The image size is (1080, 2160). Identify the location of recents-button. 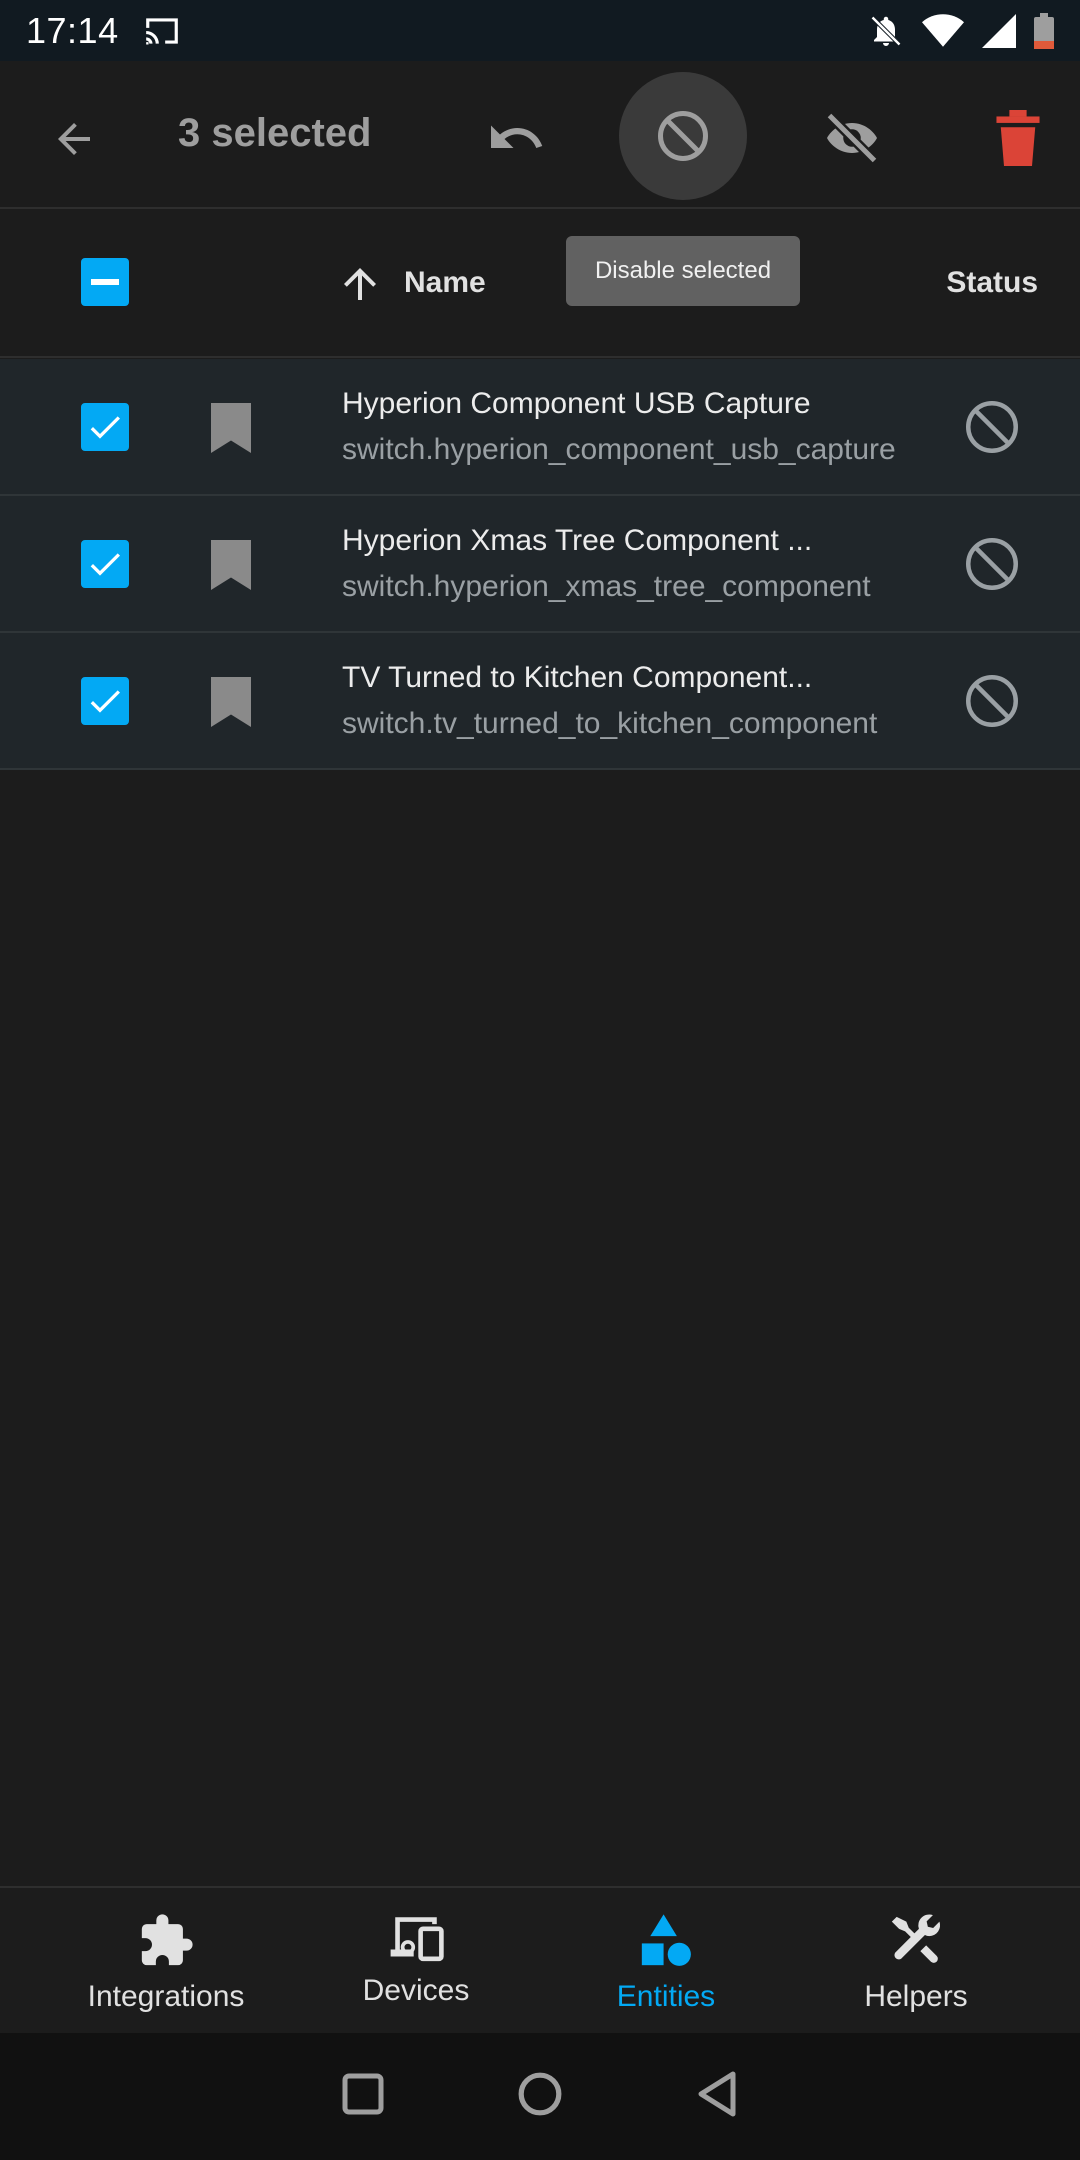
(363, 2096).